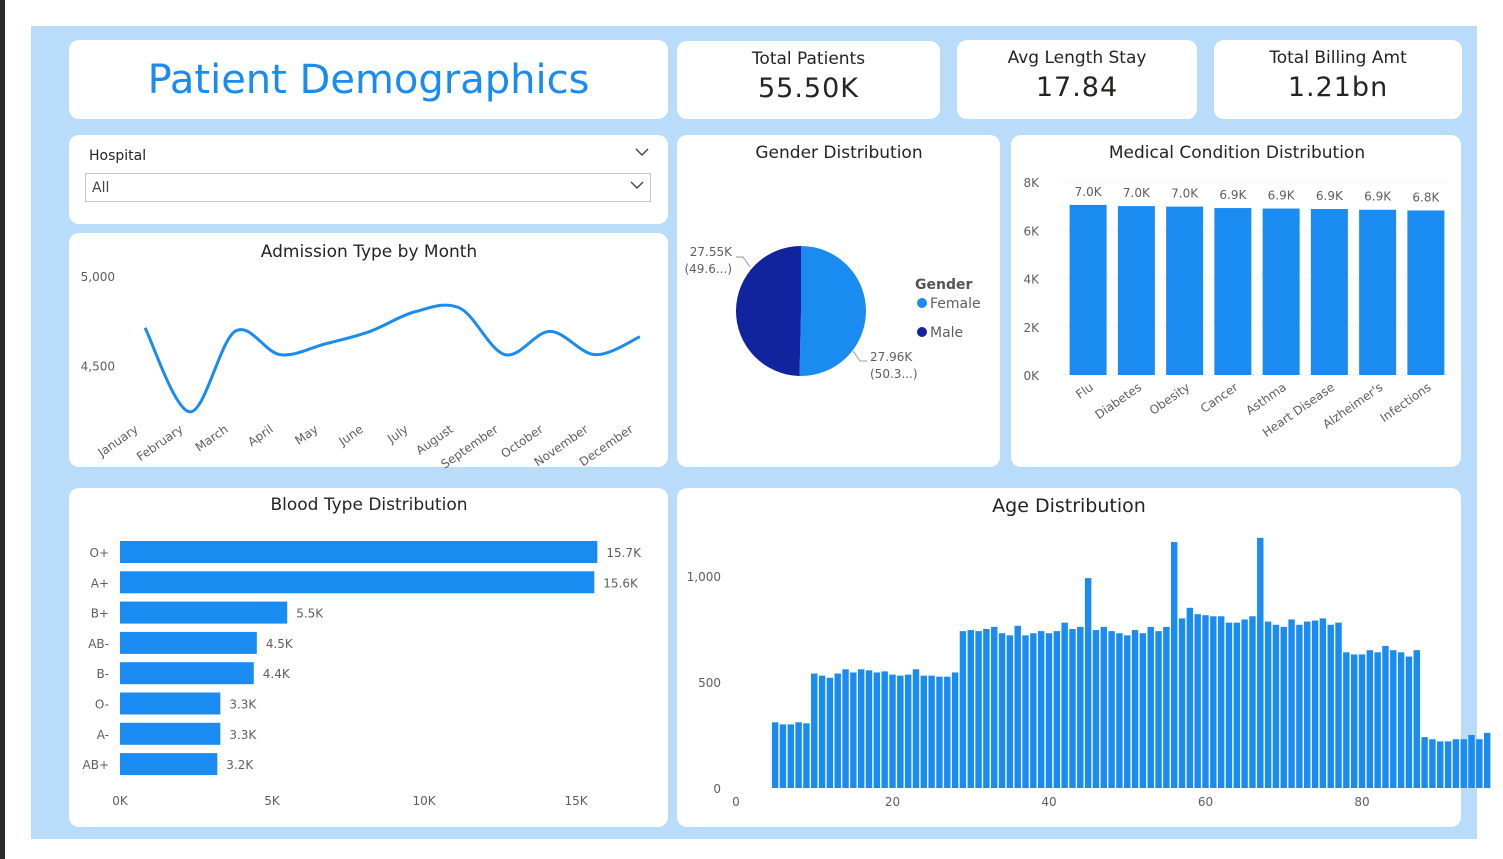 The height and width of the screenshot is (859, 1503). I want to click on page-title: Patient Demographics, so click(368, 79).